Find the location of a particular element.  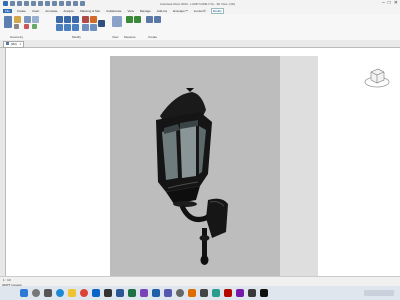

view-tab-label: {3D} is located at coordinates (13, 44).